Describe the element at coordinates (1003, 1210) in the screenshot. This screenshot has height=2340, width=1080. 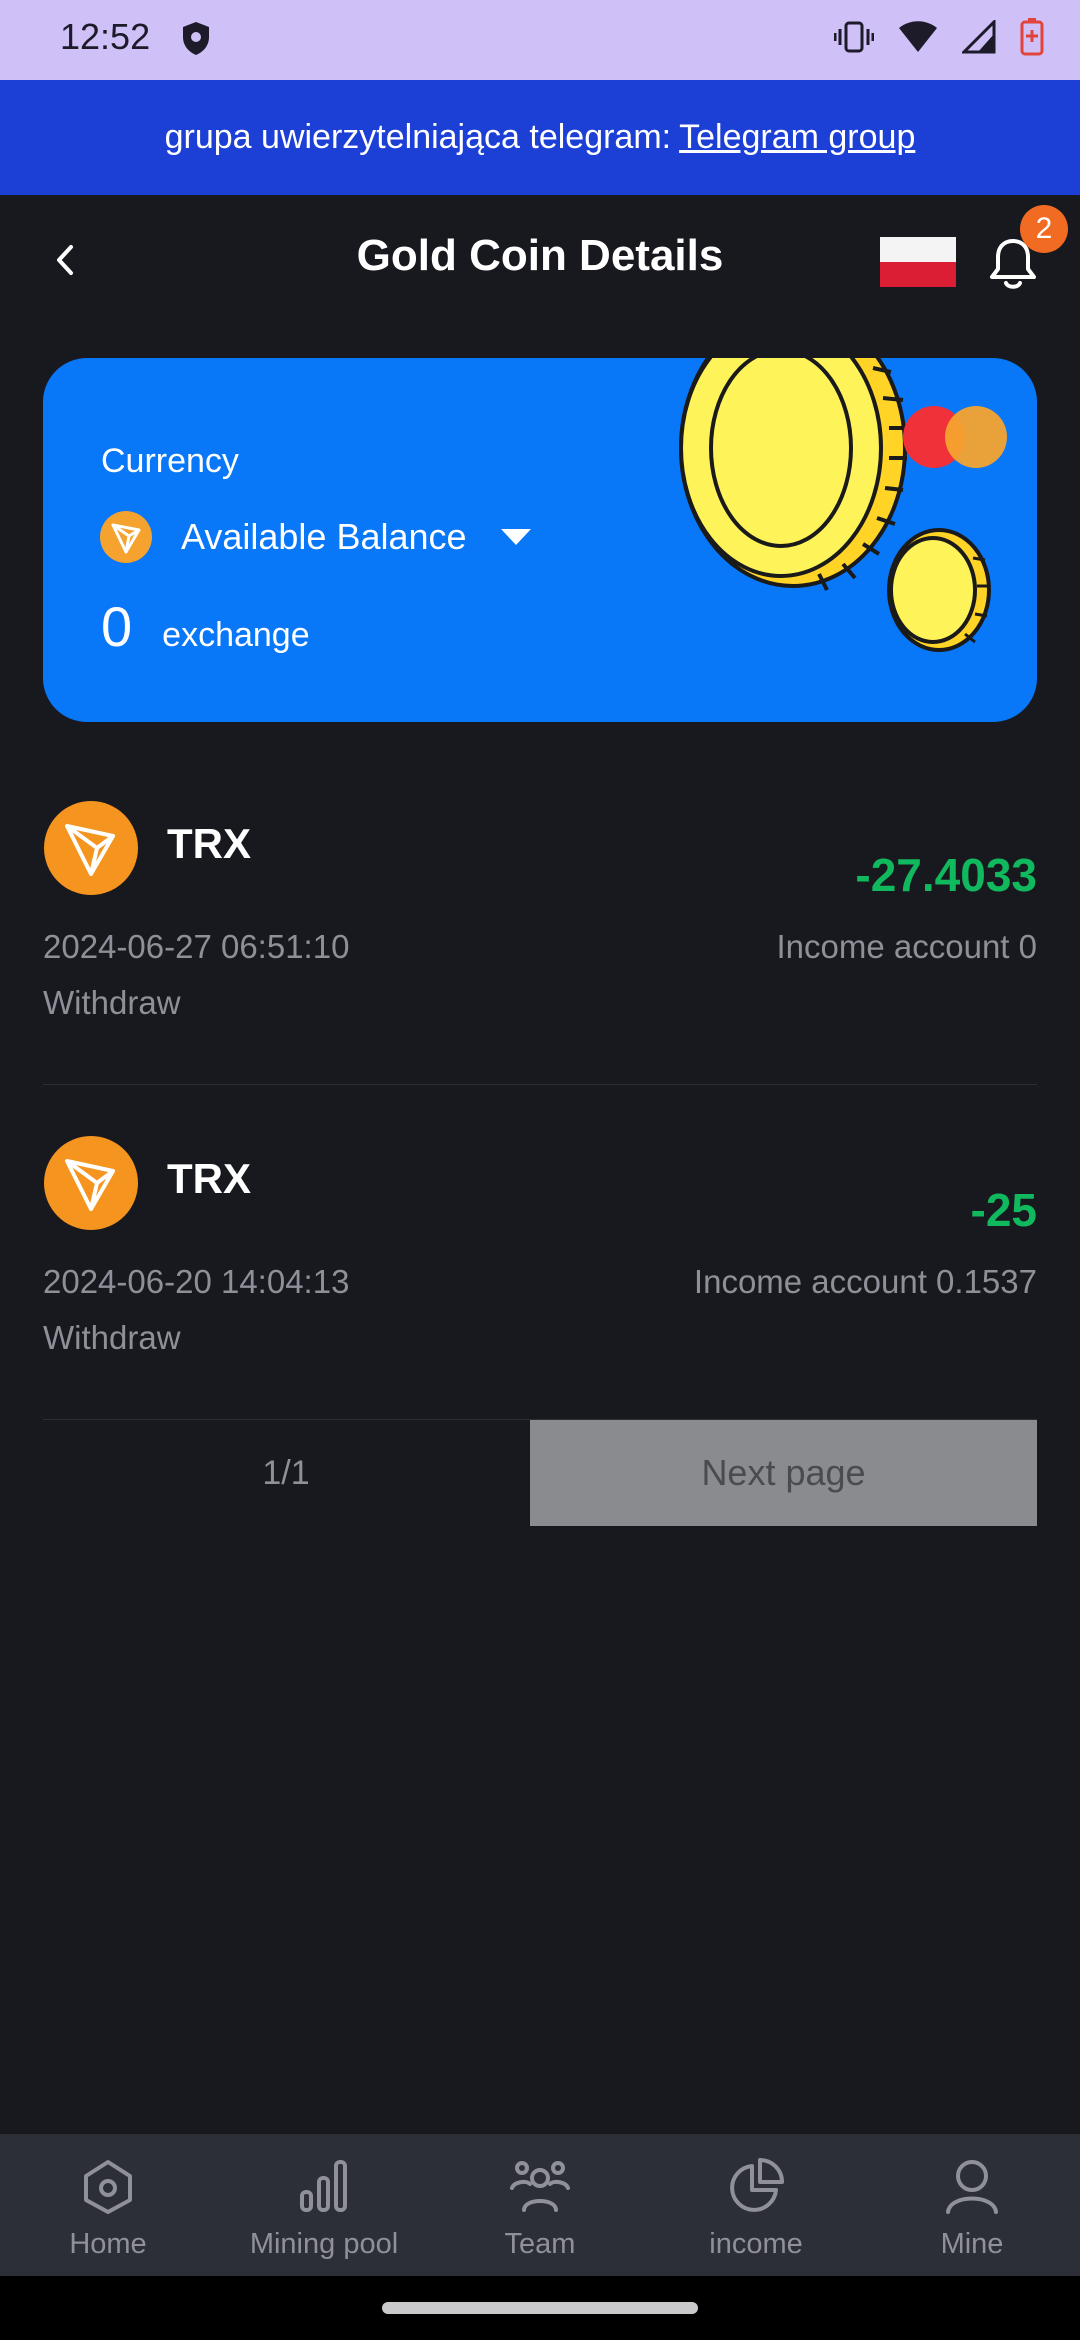
I see `transaction-amount: -25` at that location.